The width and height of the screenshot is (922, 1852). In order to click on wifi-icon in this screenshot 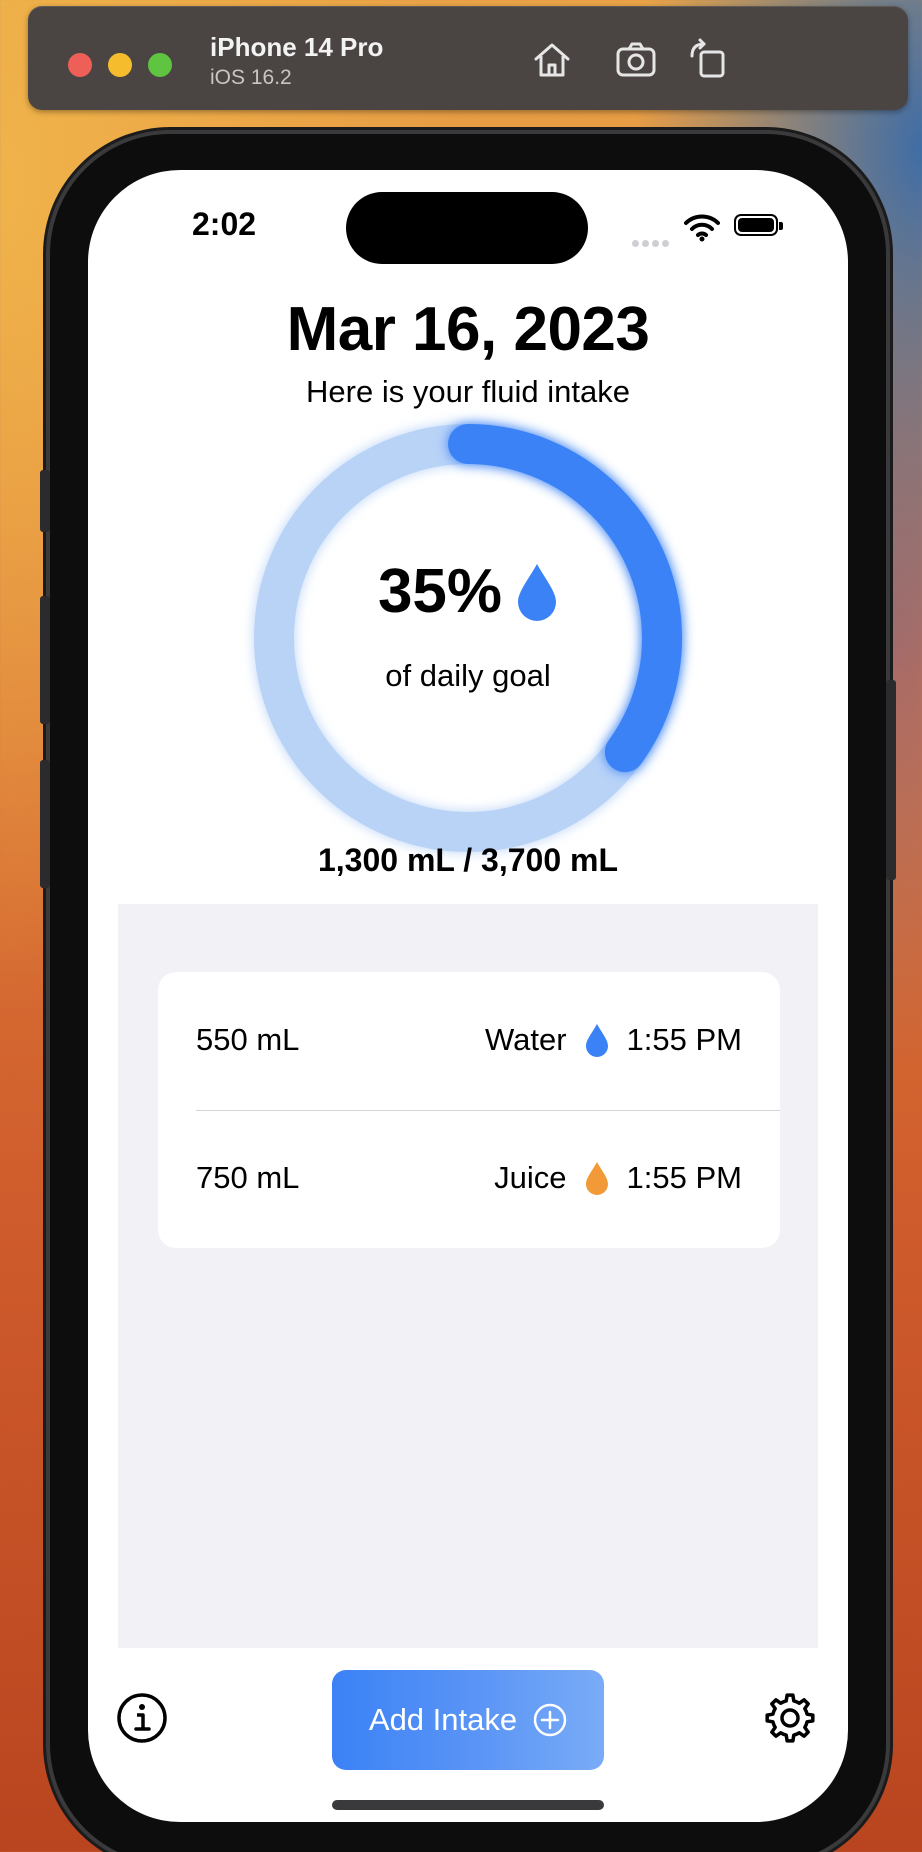, I will do `click(702, 228)`.